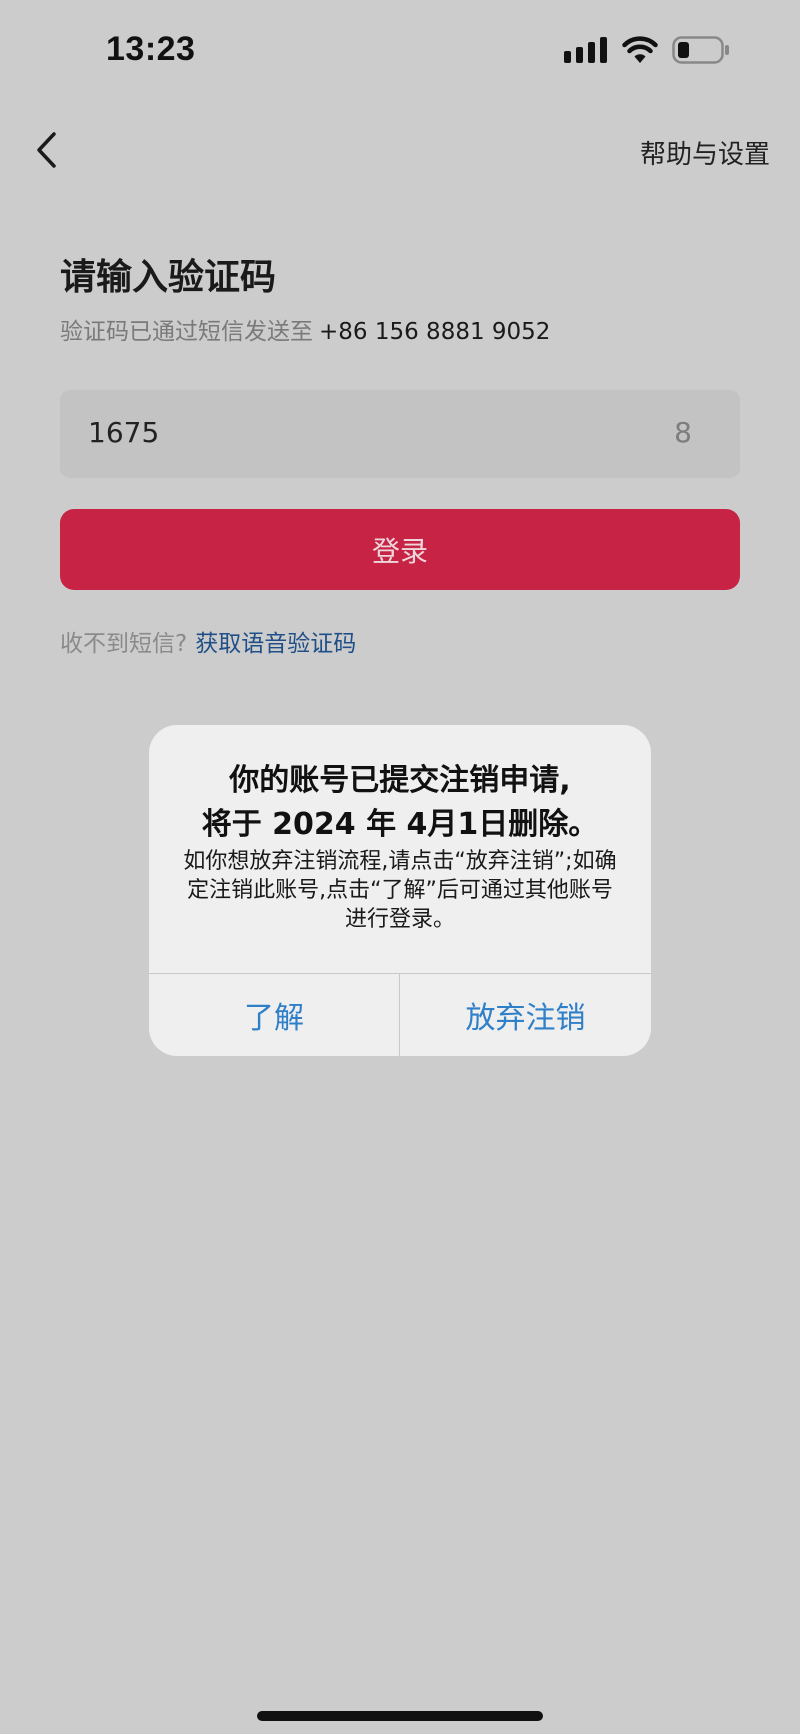 The width and height of the screenshot is (800, 1734). Describe the element at coordinates (124, 432) in the screenshot. I see `code-input-value: 1675` at that location.